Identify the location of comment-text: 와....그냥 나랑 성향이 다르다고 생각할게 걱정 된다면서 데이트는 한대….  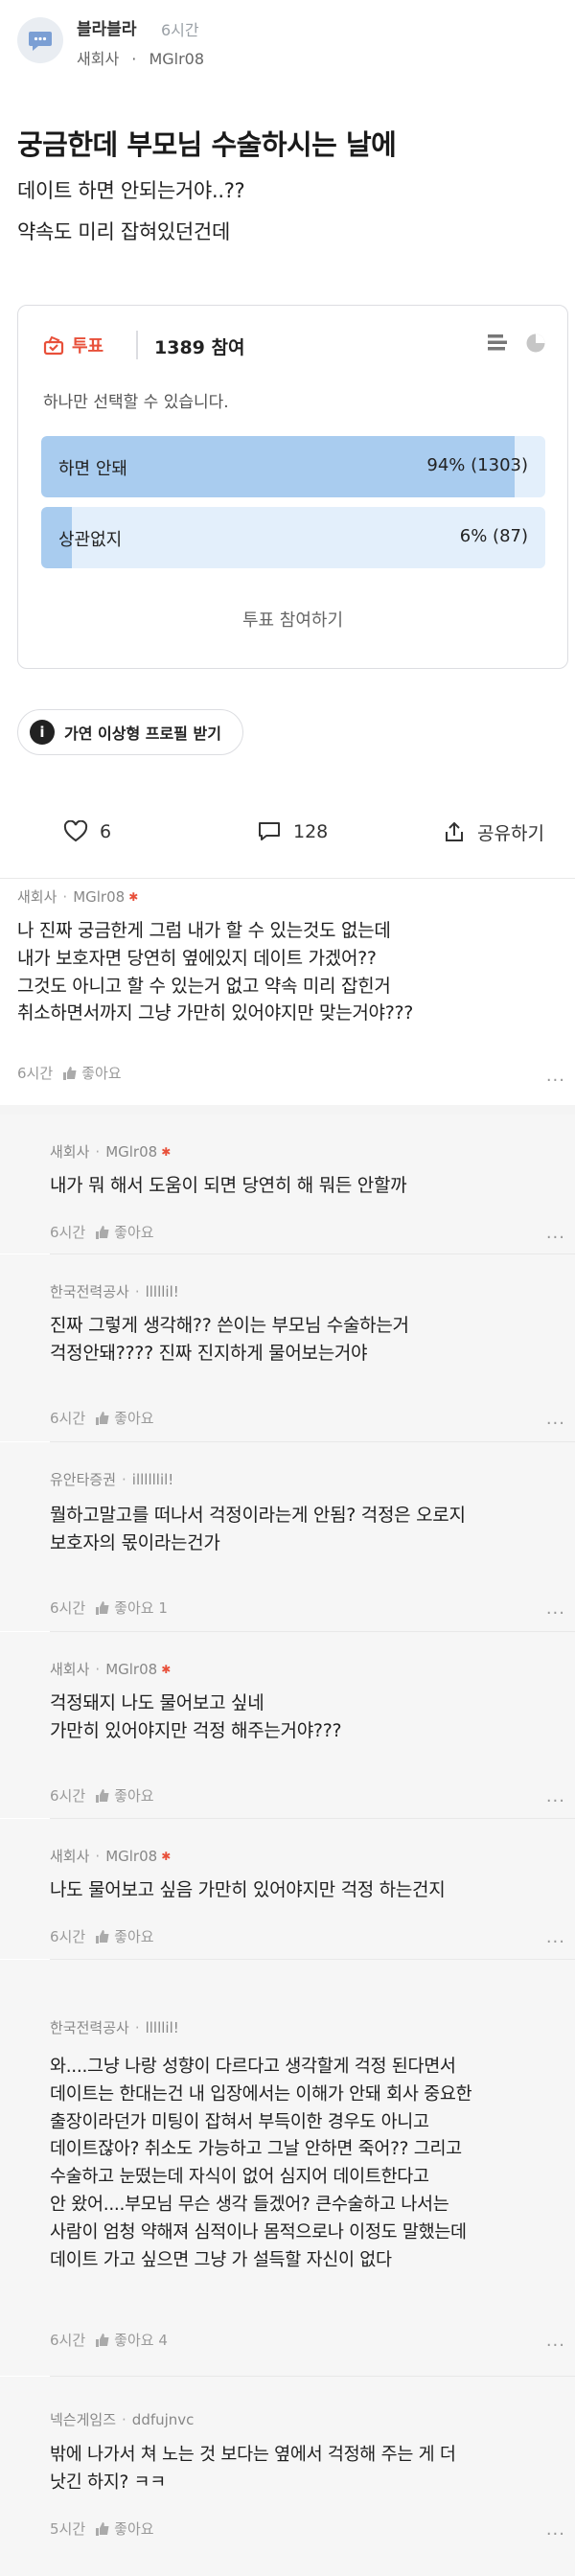
(261, 2164).